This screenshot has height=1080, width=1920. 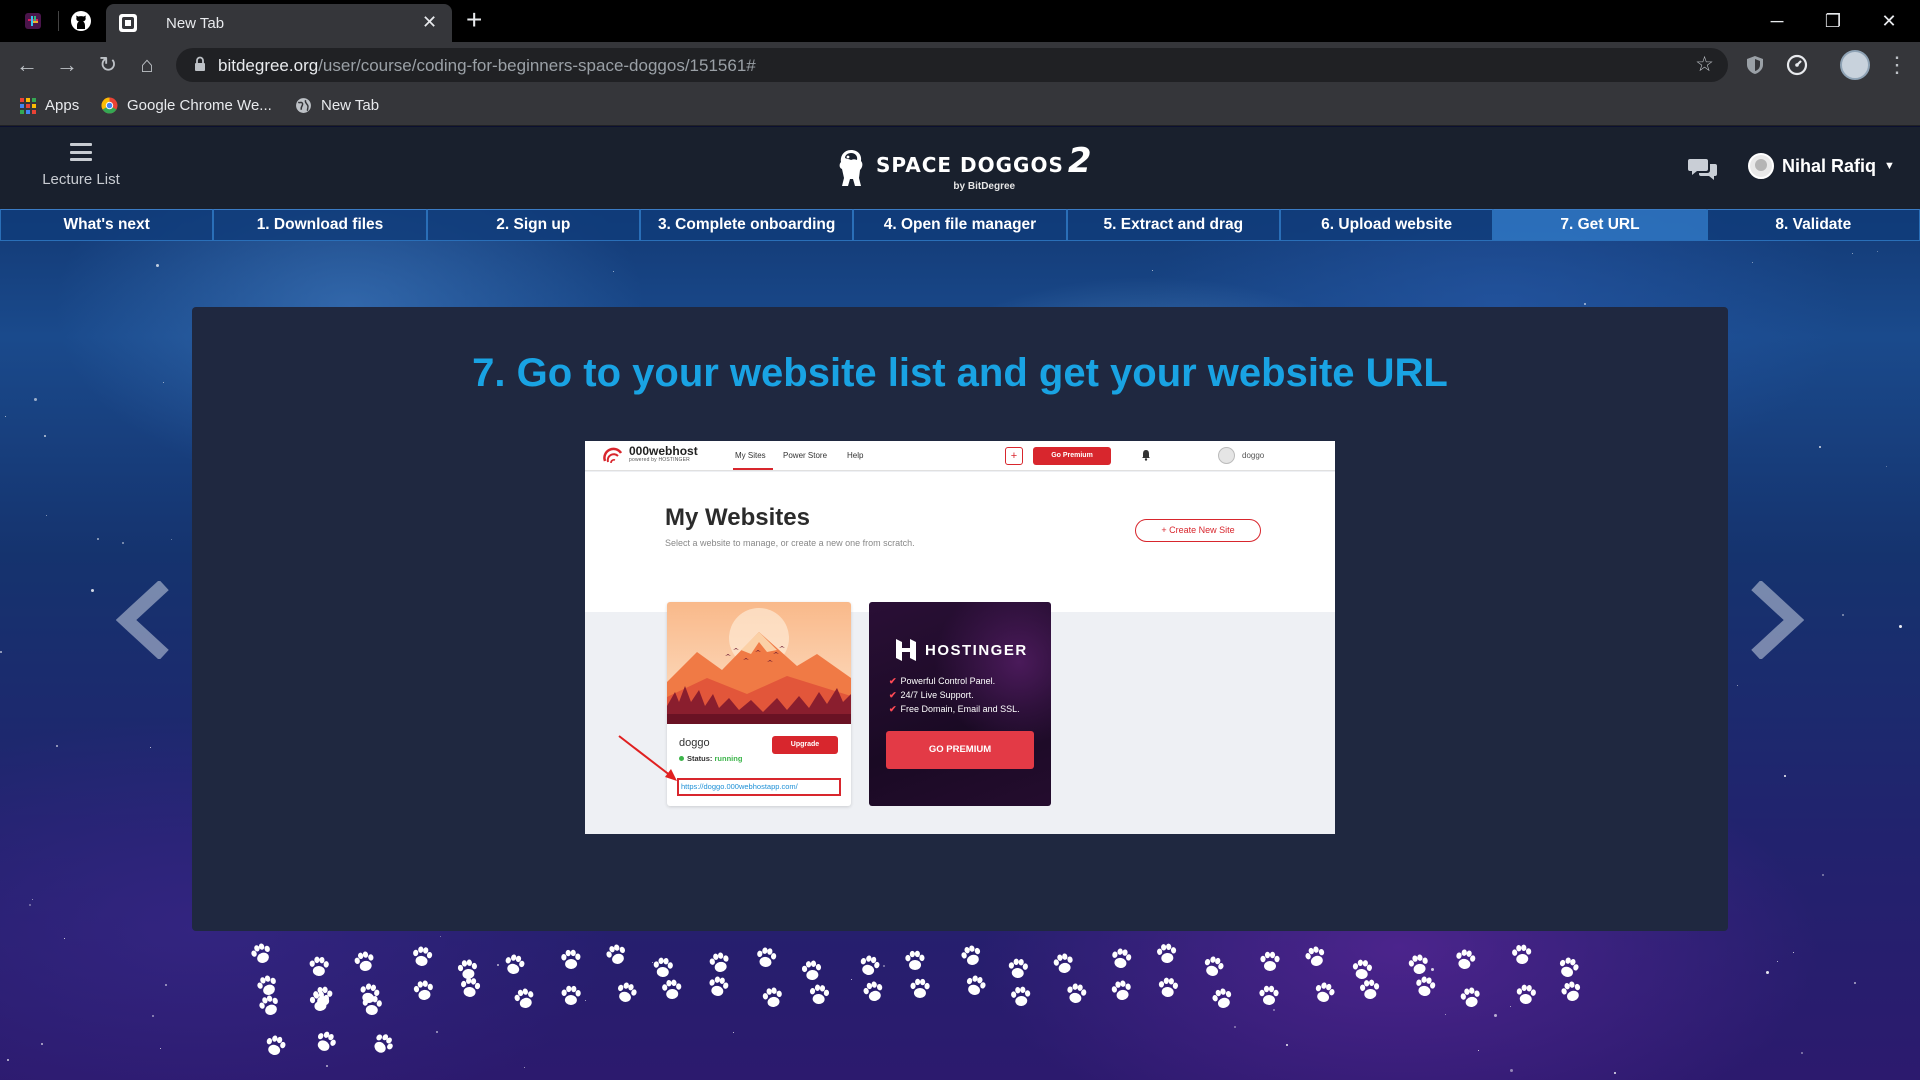 What do you see at coordinates (474, 20) in the screenshot?
I see `new-tab-button: +` at bounding box center [474, 20].